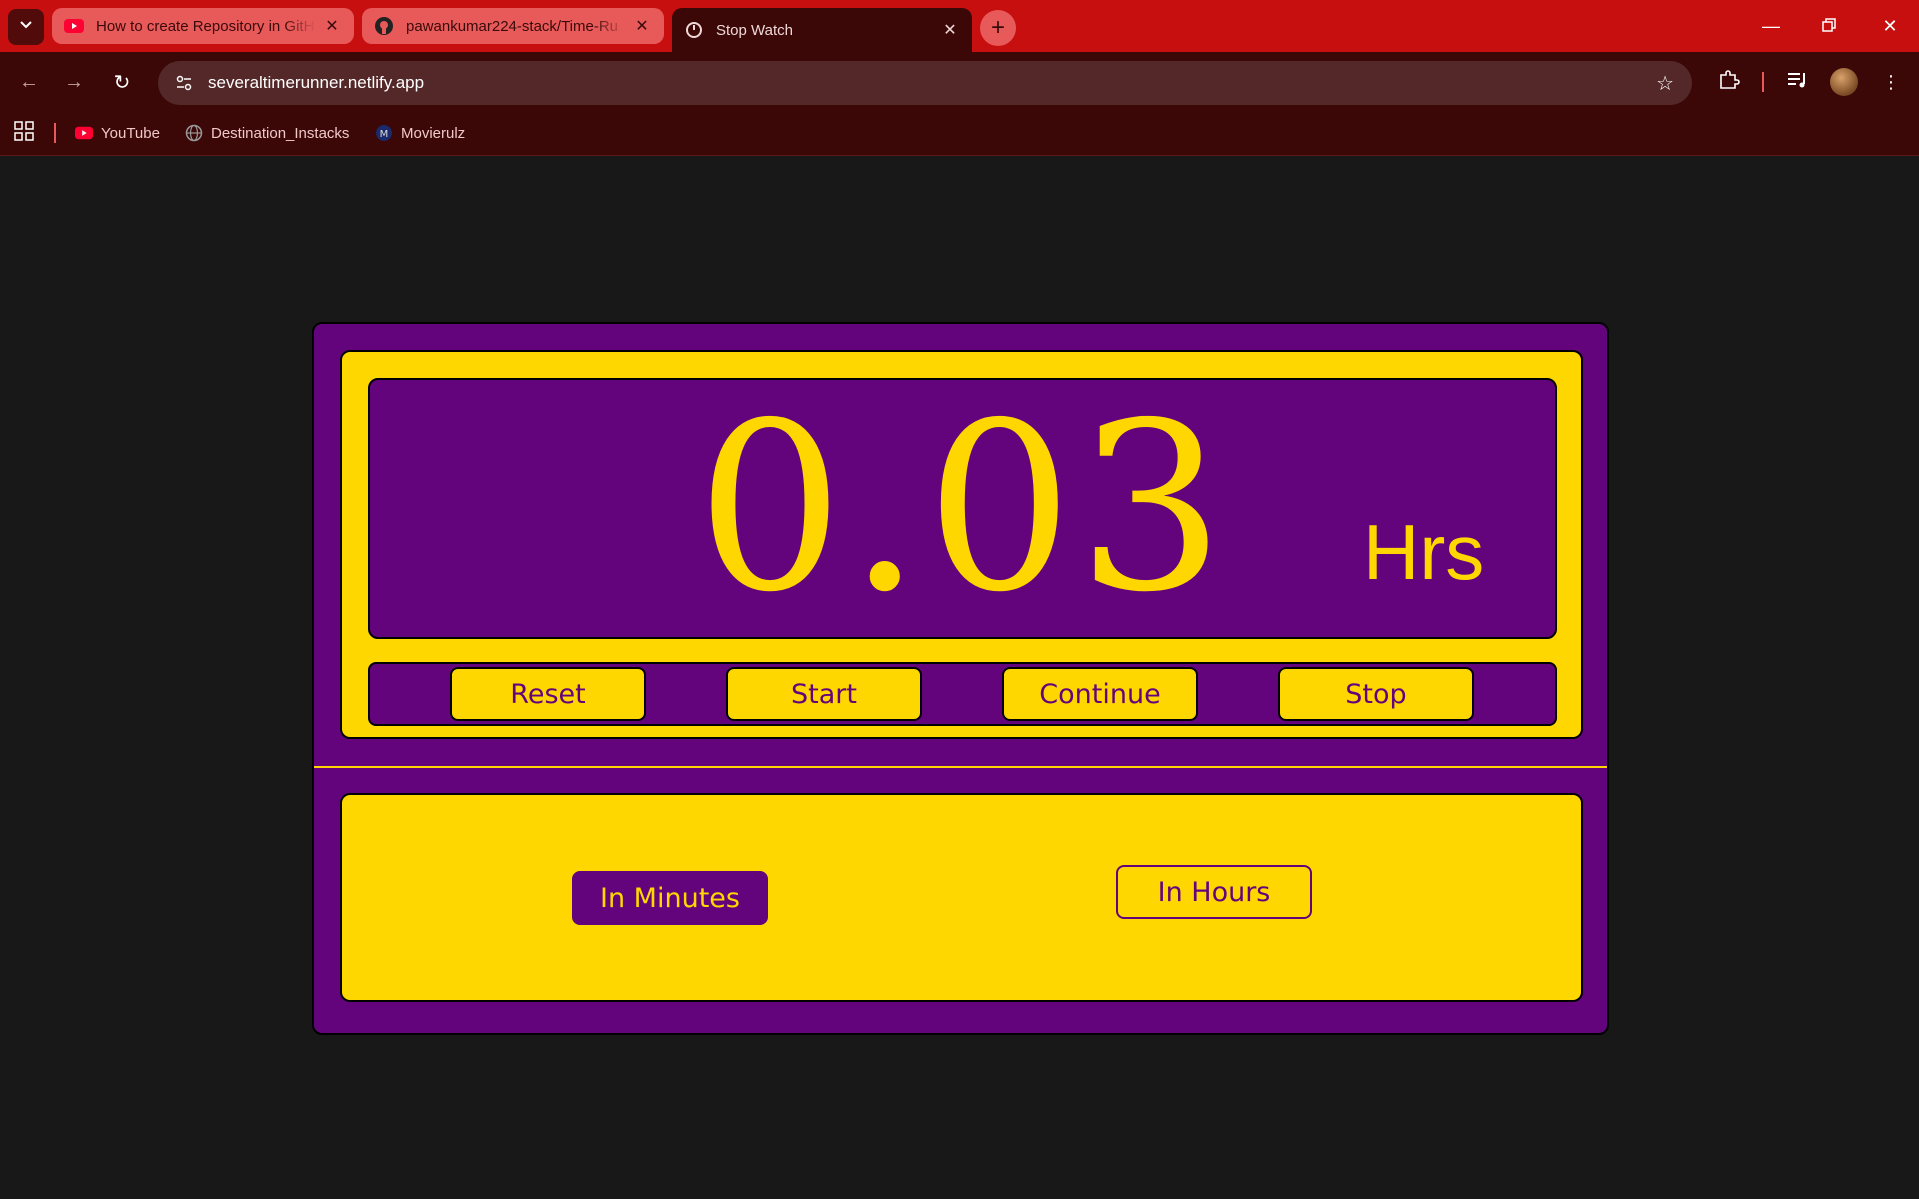 The width and height of the screenshot is (1919, 1199). Describe the element at coordinates (194, 133) in the screenshot. I see `globe-icon` at that location.